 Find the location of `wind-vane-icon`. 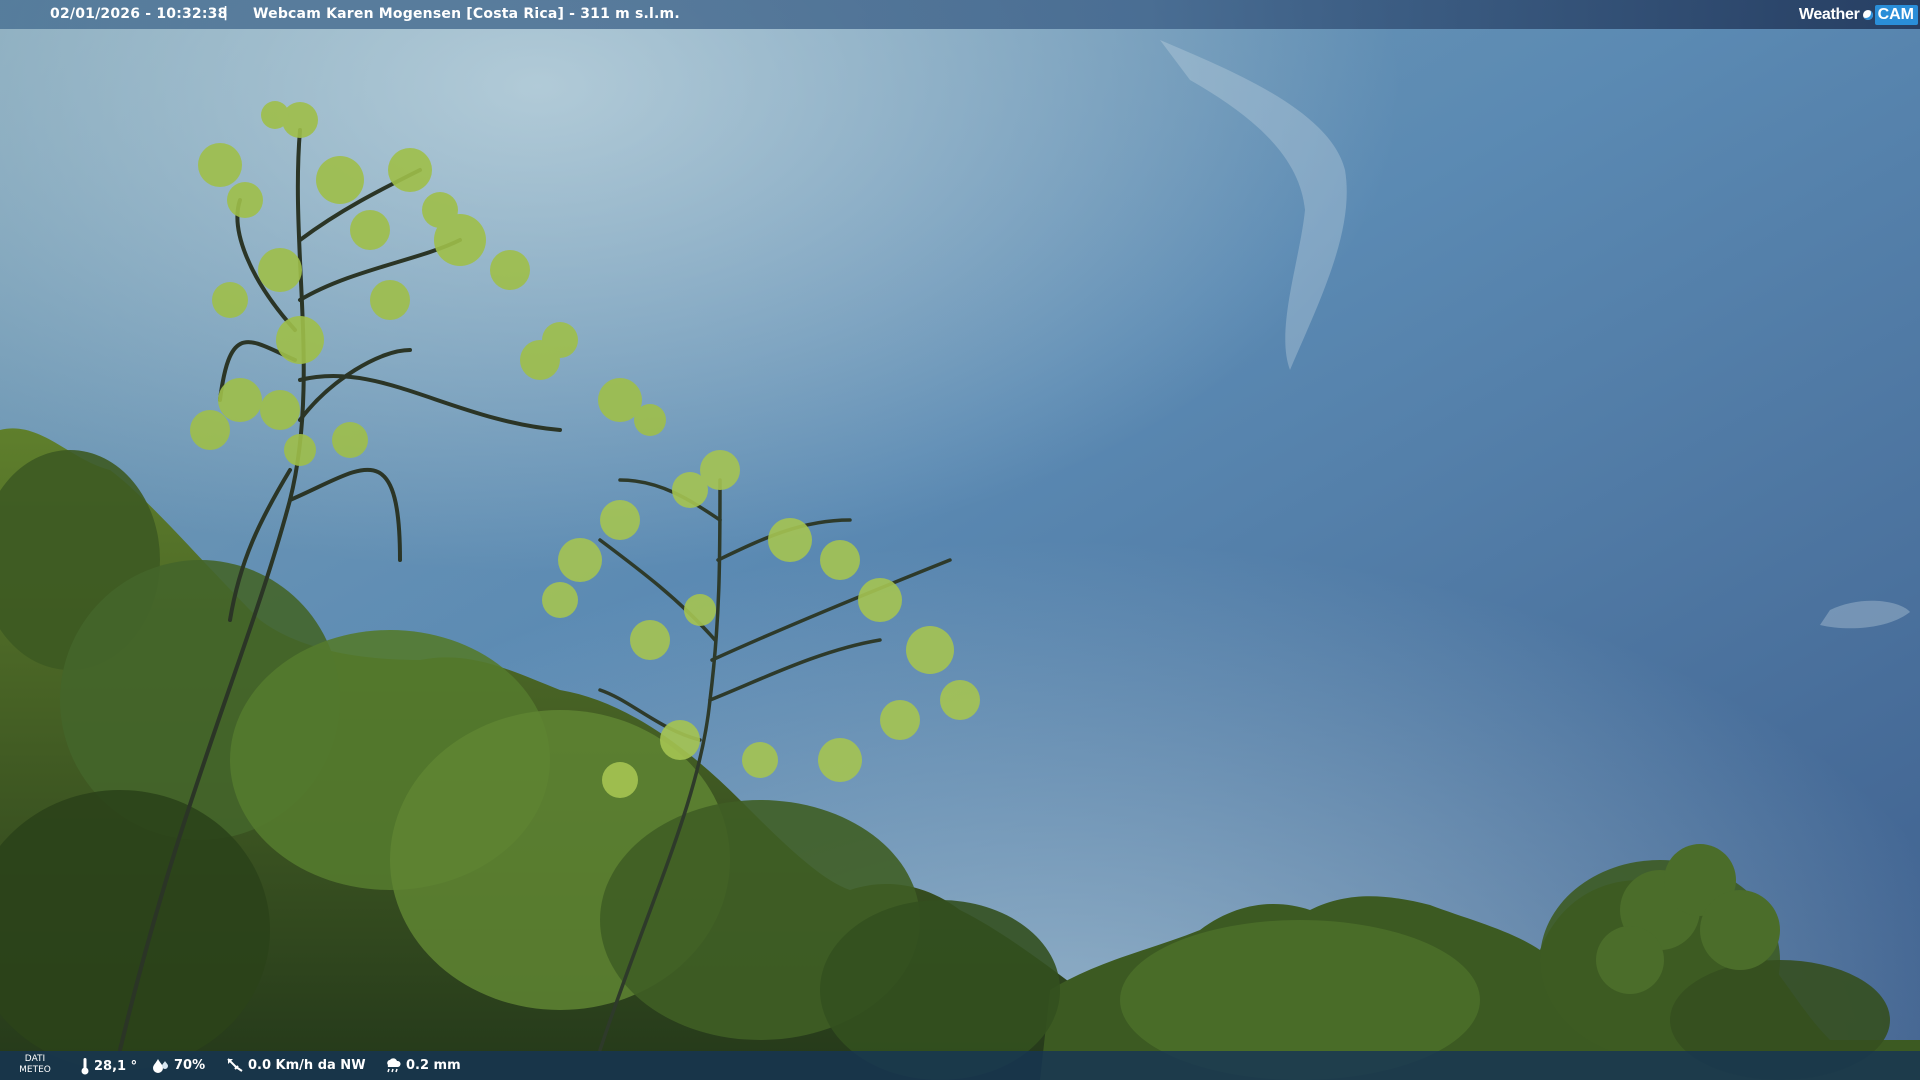

wind-vane-icon is located at coordinates (235, 1065).